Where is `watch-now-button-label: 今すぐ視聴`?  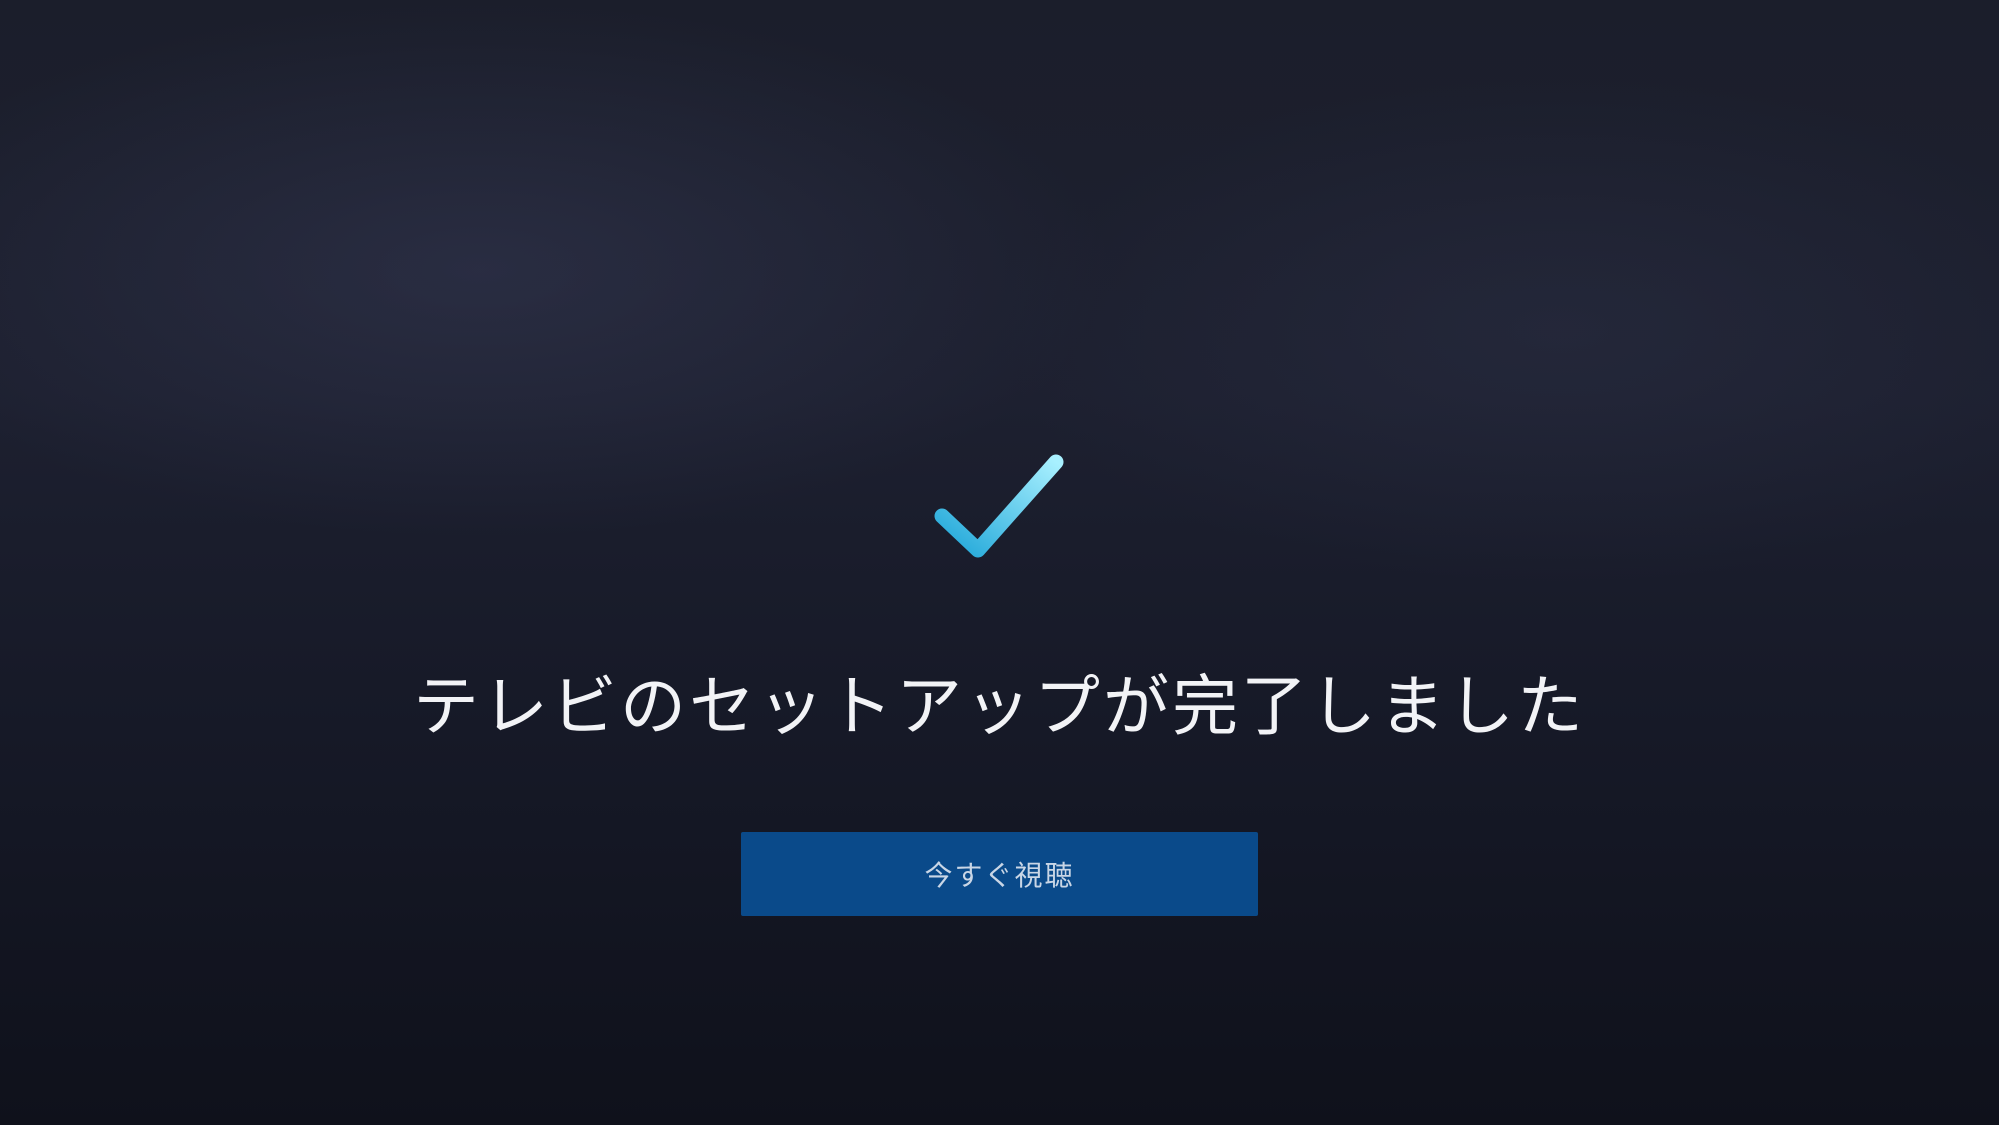 watch-now-button-label: 今すぐ視聴 is located at coordinates (999, 875).